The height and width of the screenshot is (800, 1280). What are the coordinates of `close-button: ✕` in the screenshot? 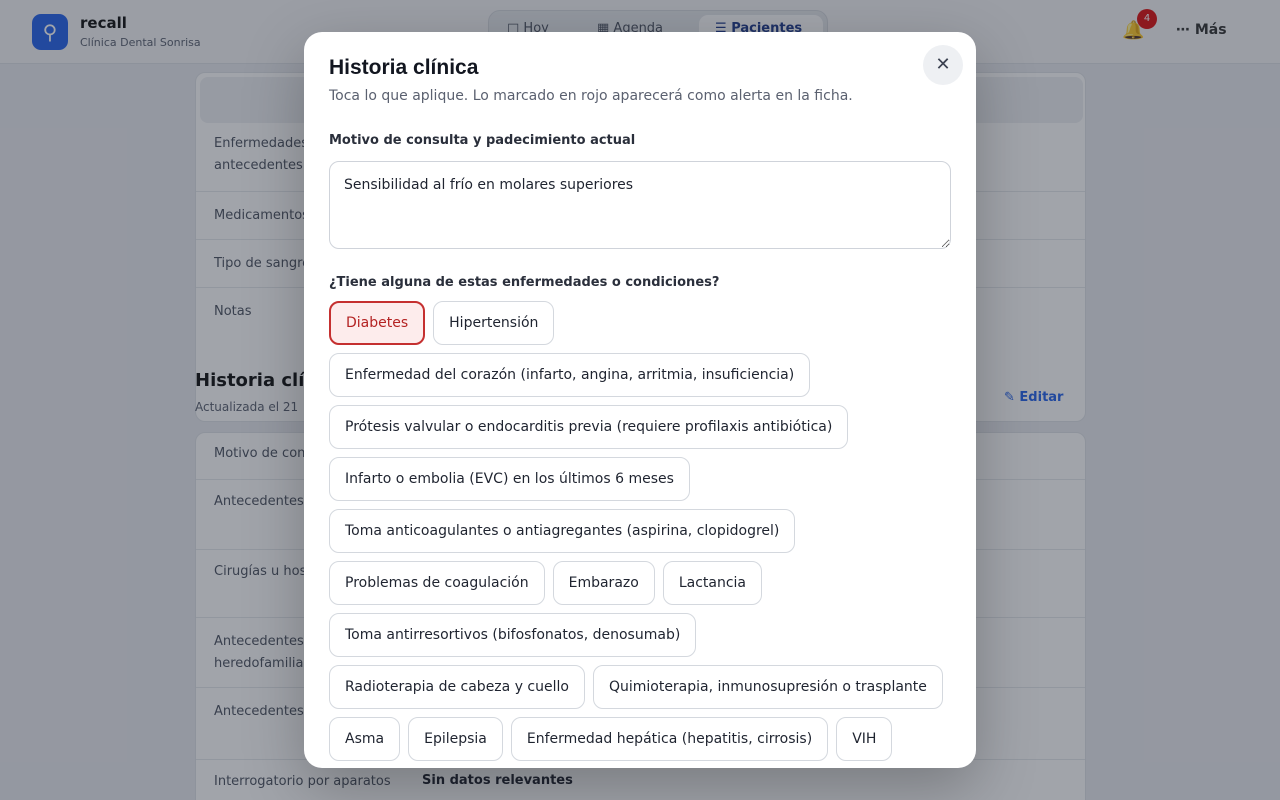 It's located at (943, 65).